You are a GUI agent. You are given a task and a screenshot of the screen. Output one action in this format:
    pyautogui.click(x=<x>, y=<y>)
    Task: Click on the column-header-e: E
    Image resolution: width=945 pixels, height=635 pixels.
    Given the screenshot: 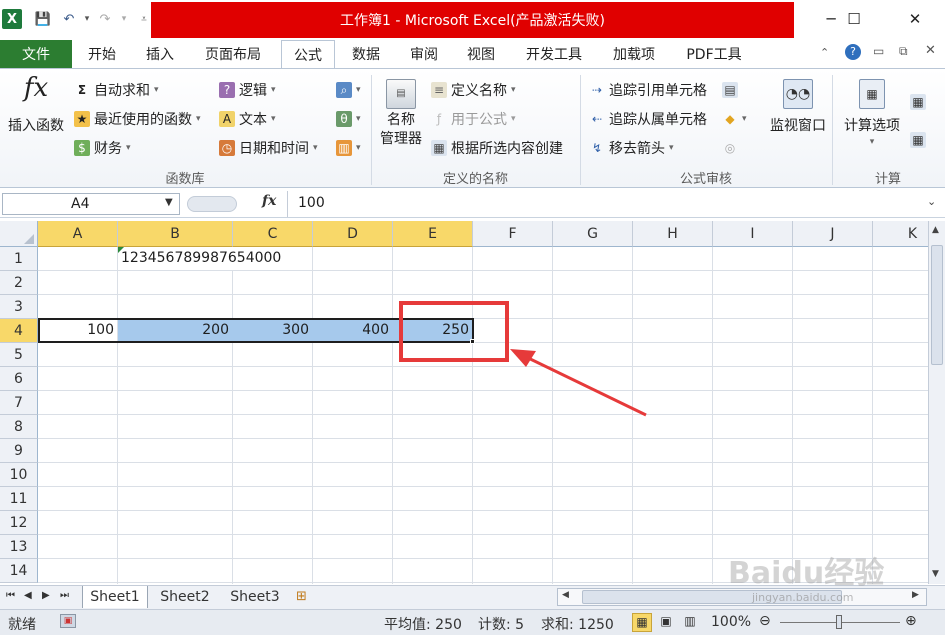 What is the action you would take?
    pyautogui.click(x=433, y=234)
    